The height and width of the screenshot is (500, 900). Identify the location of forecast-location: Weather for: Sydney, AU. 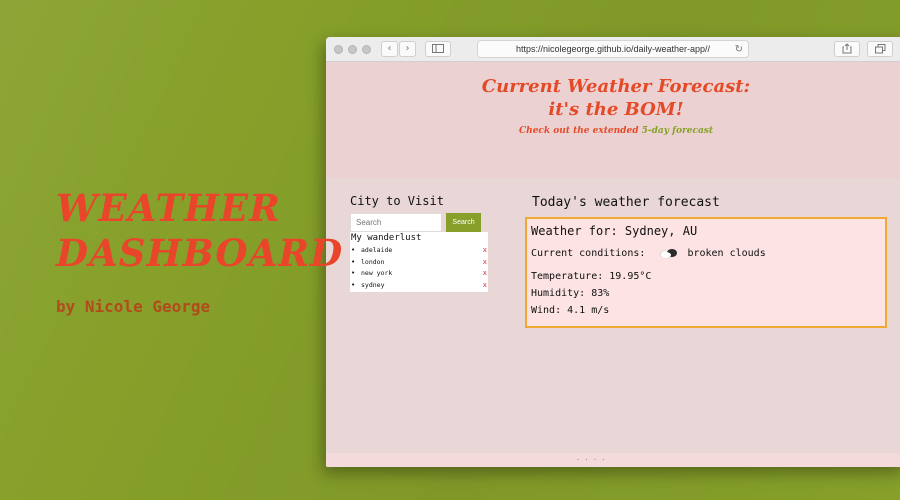
(614, 231).